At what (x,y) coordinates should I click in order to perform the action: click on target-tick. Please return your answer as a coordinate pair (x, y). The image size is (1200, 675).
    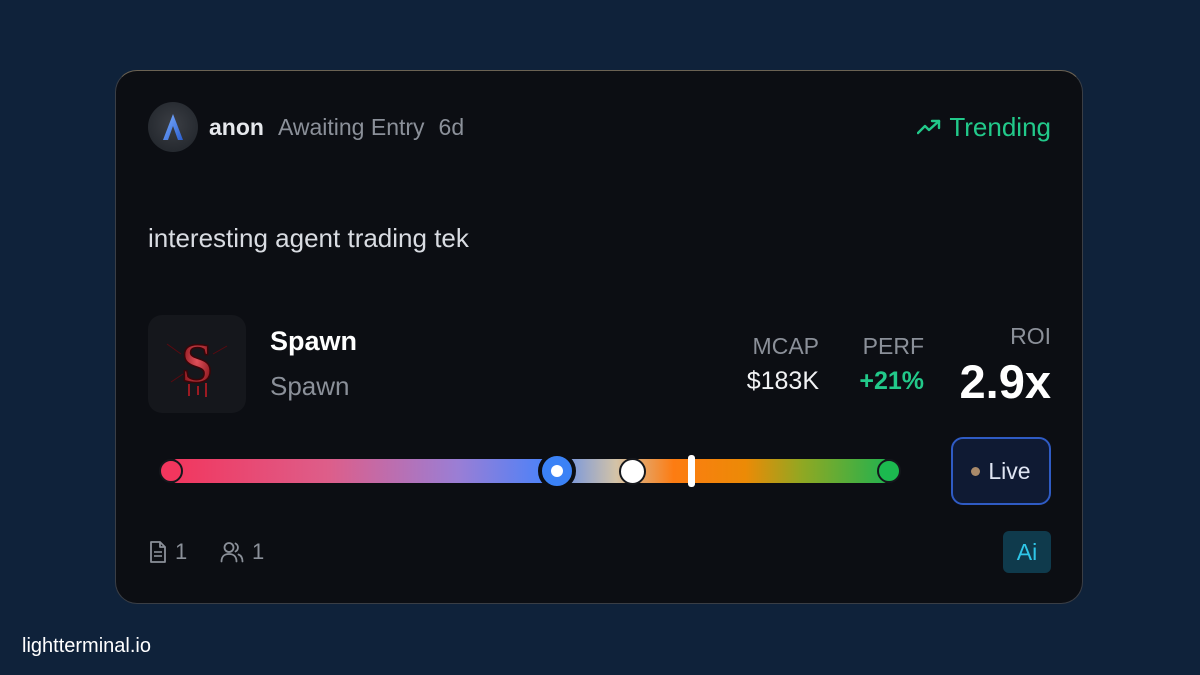
    Looking at the image, I should click on (691, 471).